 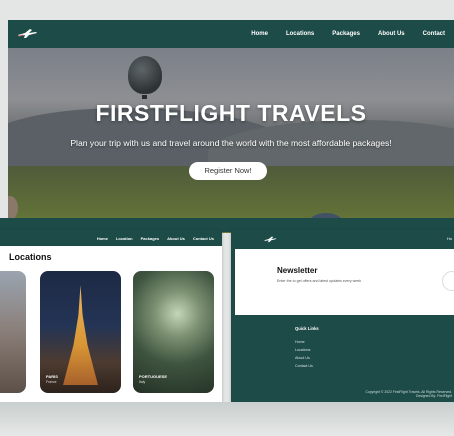 I want to click on newsletter-subscribe-control, so click(x=448, y=281).